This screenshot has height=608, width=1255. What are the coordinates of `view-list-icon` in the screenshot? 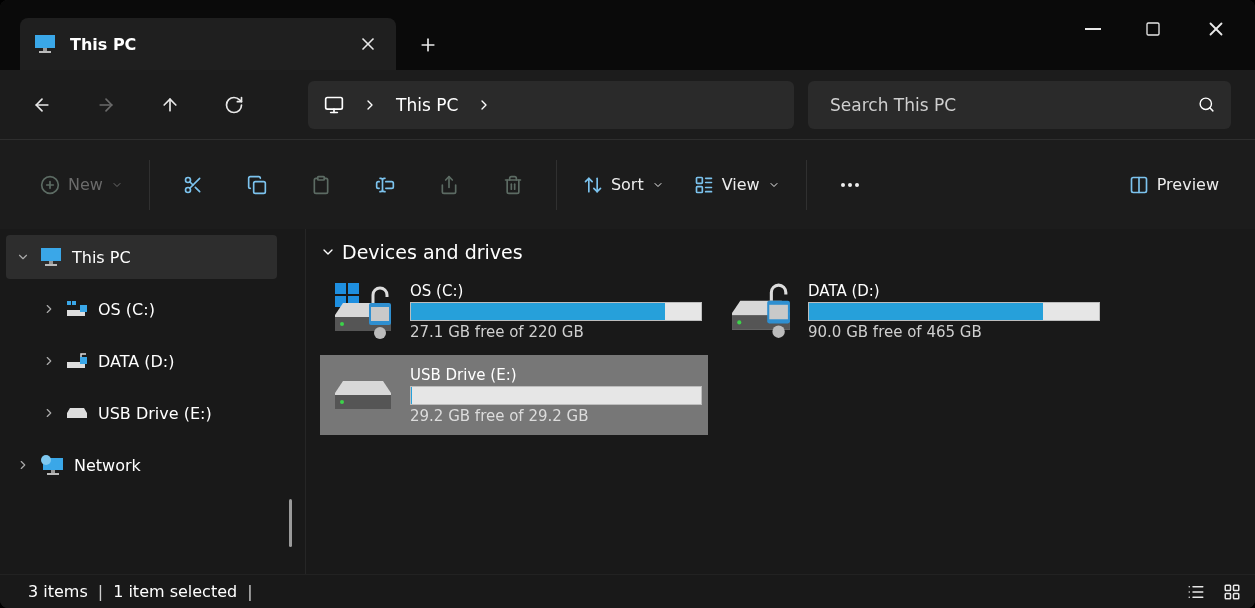 It's located at (703, 184).